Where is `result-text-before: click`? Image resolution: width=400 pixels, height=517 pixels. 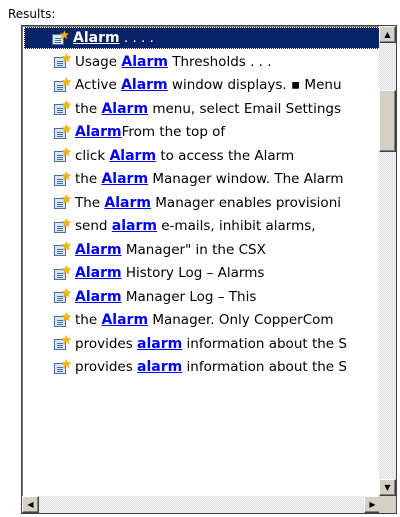
result-text-before: click is located at coordinates (92, 155).